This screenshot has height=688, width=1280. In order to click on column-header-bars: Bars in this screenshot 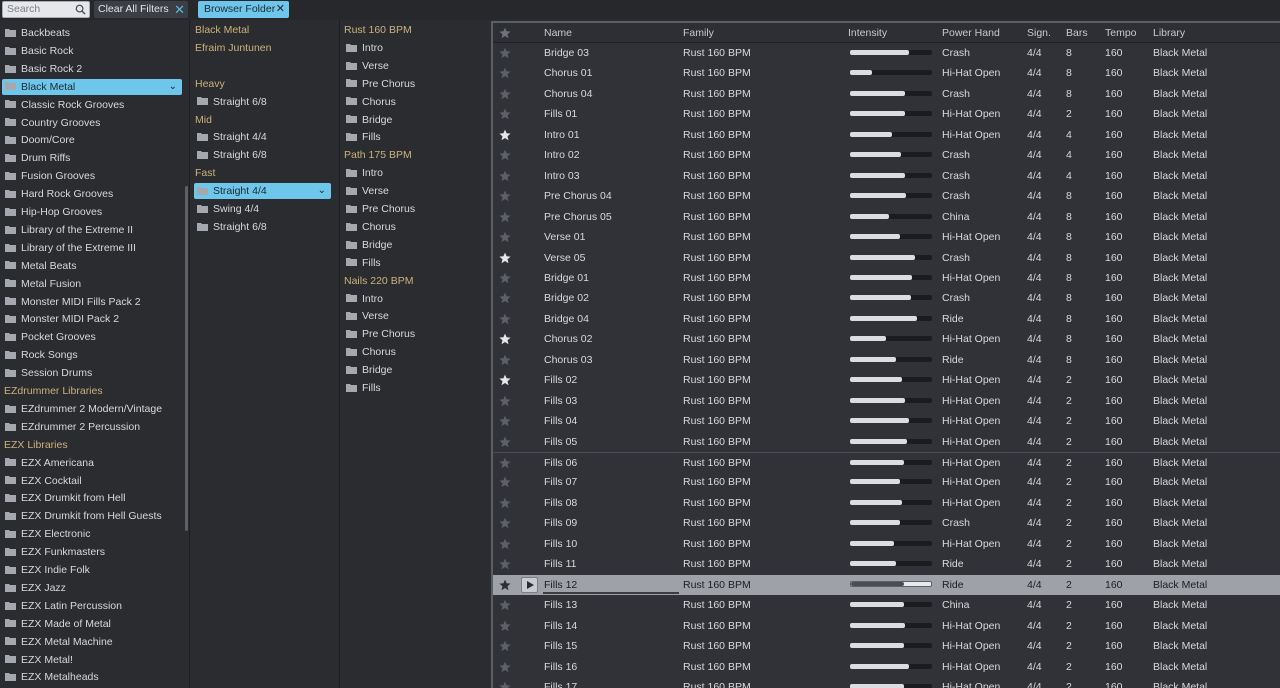, I will do `click(1077, 33)`.